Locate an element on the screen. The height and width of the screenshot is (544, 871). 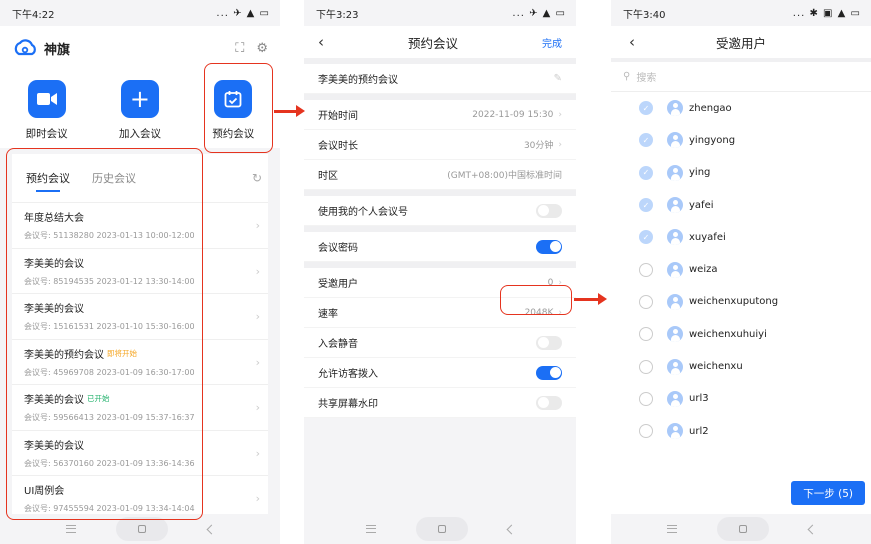
meeting-name: 李美美的预约会议 is located at coordinates (358, 80).